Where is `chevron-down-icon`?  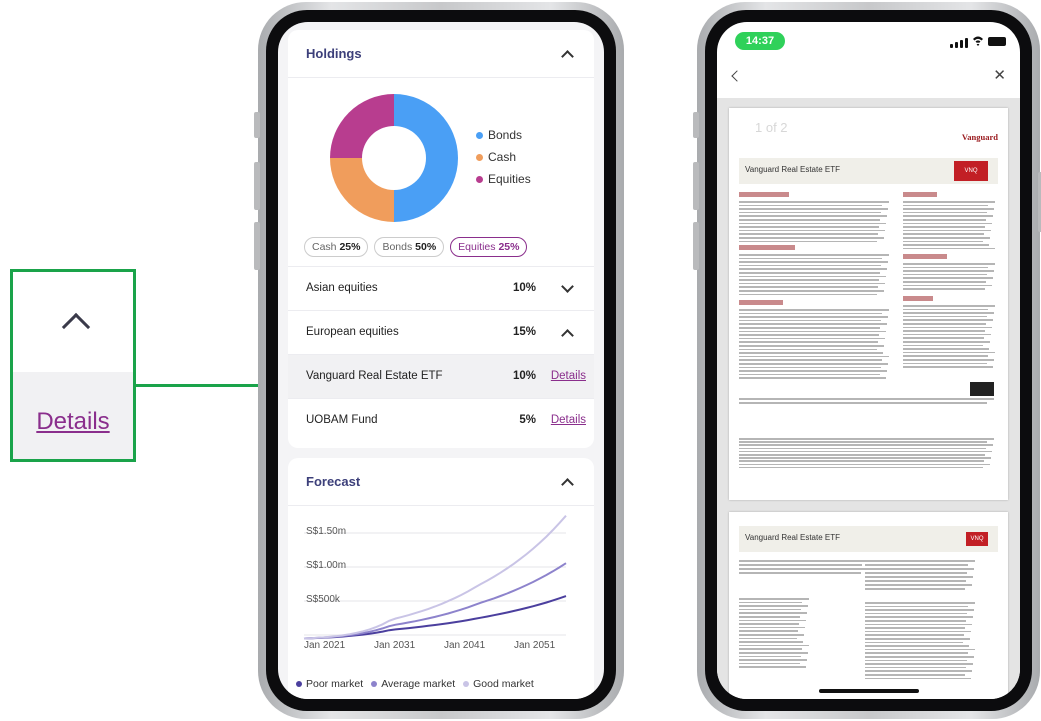
chevron-down-icon is located at coordinates (567, 286).